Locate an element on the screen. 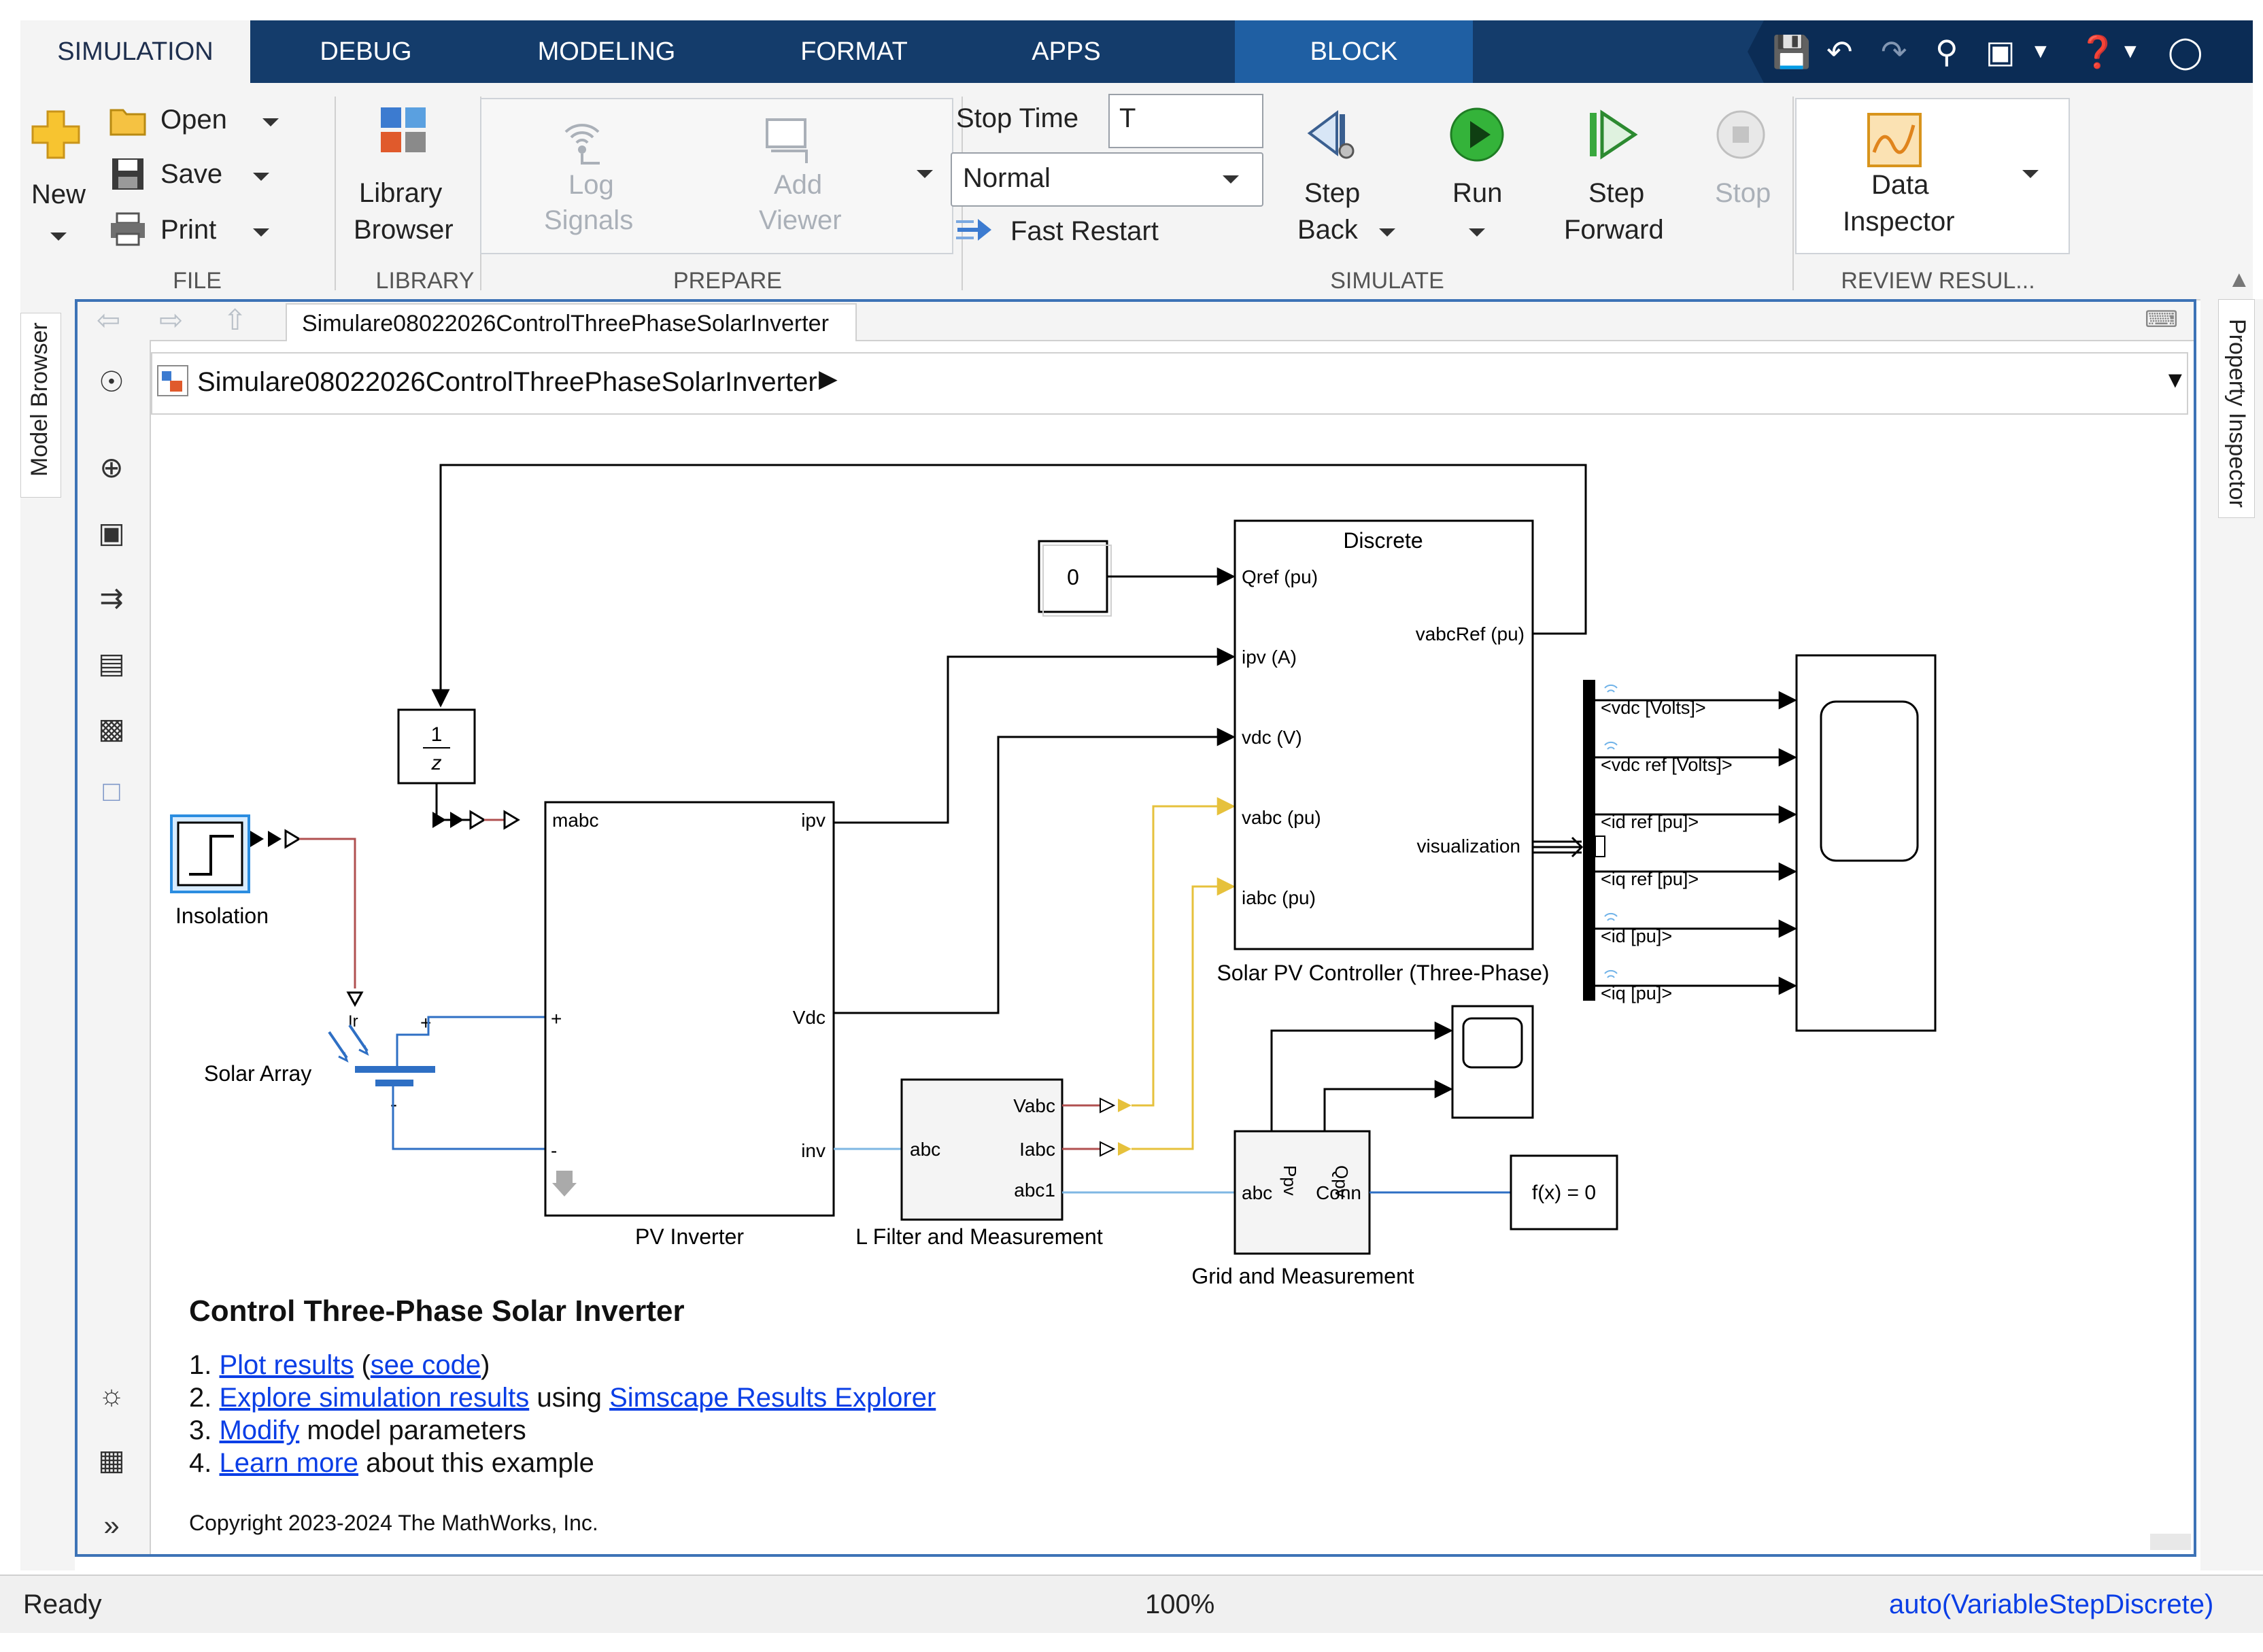  review-gallery-dropdown-icon is located at coordinates (2030, 174).